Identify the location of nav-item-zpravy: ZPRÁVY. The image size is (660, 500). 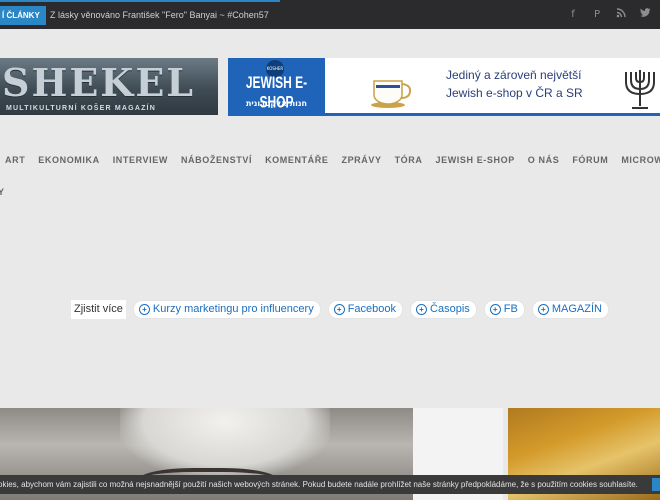
(361, 160).